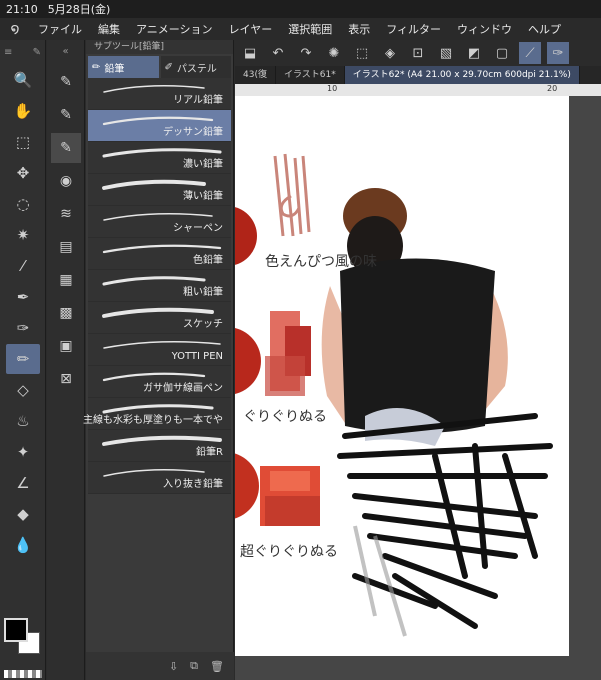 The width and height of the screenshot is (601, 680). What do you see at coordinates (162, 345) in the screenshot?
I see `brush-stroke-preview` at bounding box center [162, 345].